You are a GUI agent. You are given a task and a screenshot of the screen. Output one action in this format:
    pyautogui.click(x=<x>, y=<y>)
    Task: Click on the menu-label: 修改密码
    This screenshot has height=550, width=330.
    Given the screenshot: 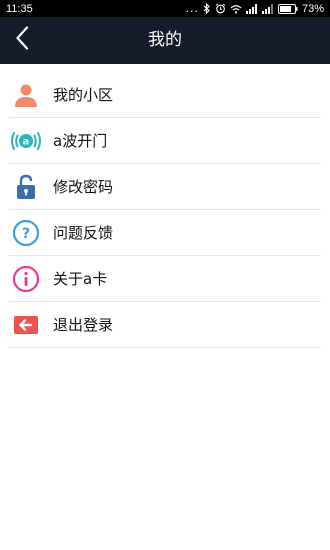 What is the action you would take?
    pyautogui.click(x=83, y=187)
    